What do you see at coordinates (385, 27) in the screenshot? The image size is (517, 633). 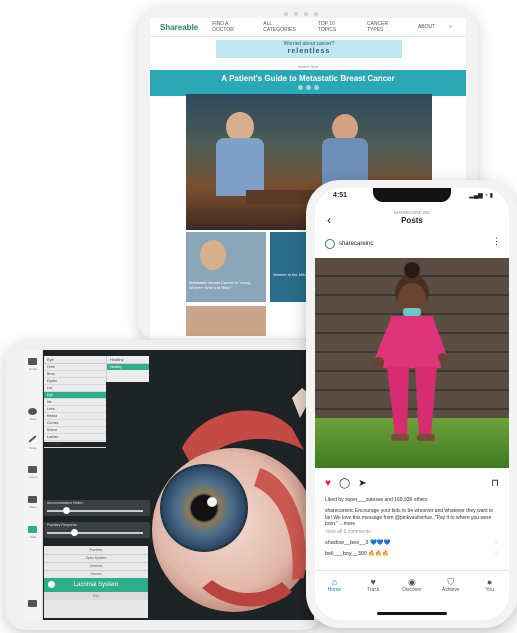 I see `nav-item: CANCER TYPES` at bounding box center [385, 27].